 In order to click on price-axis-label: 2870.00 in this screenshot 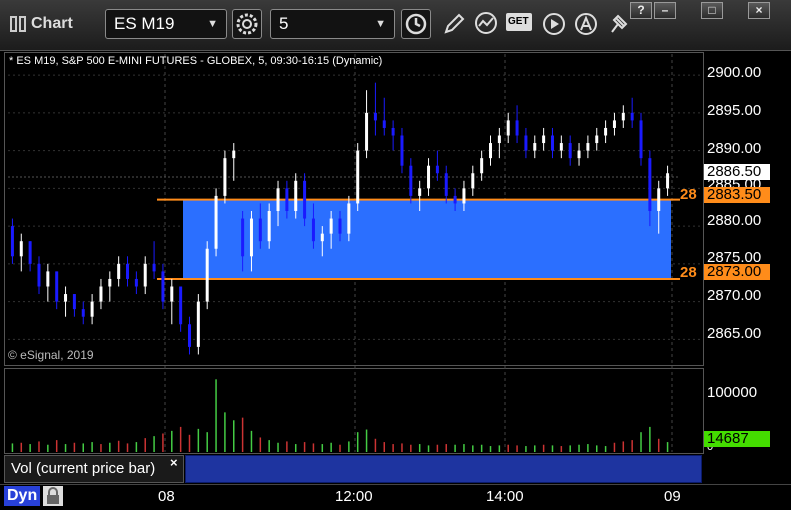, I will do `click(734, 295)`.